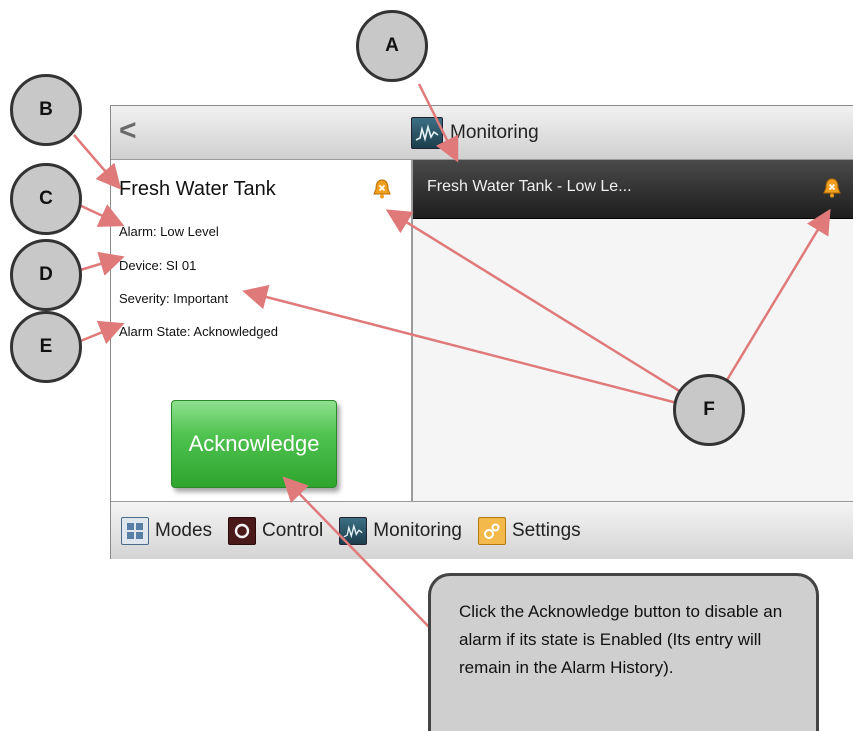 Image resolution: width=853 pixels, height=731 pixels. Describe the element at coordinates (100, 214) in the screenshot. I see `arrow-c` at that location.